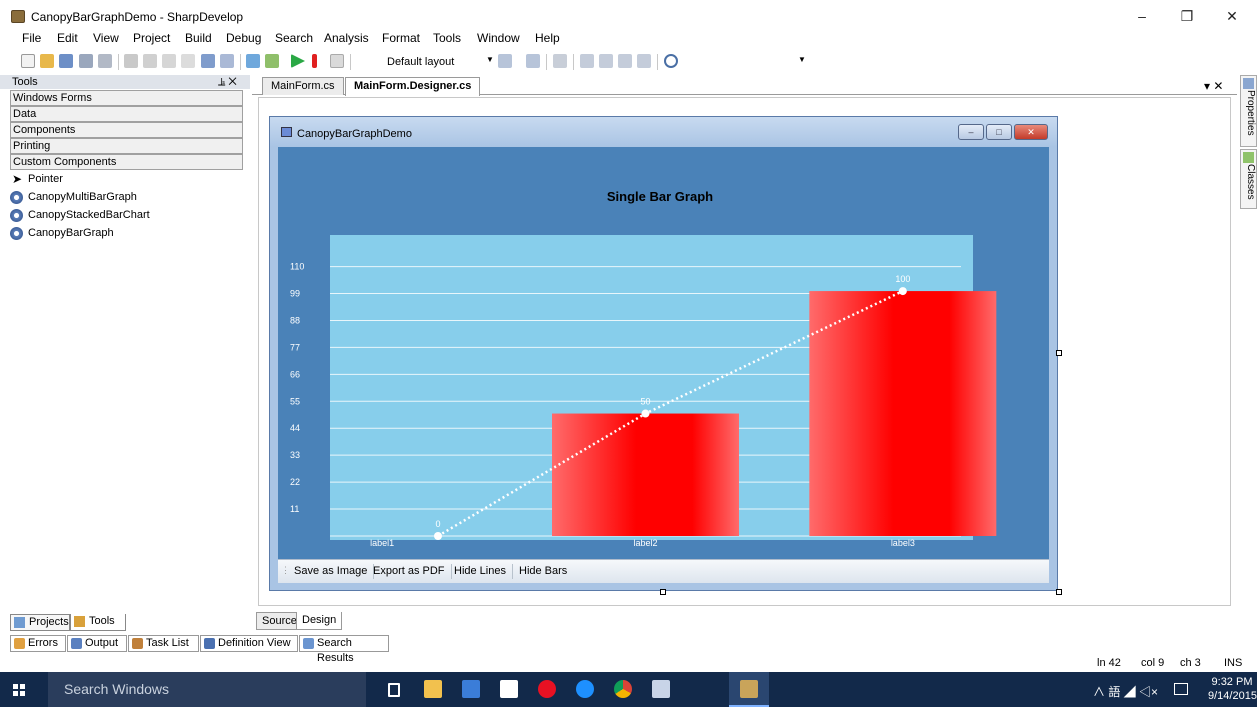  I want to click on save-all-icon, so click(105, 61).